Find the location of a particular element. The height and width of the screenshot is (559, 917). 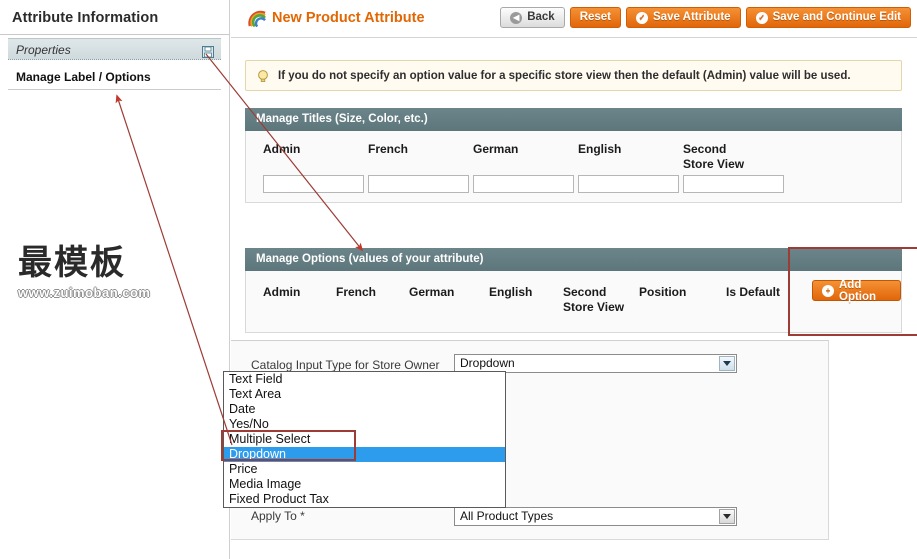

column-header-german: German is located at coordinates (496, 149).